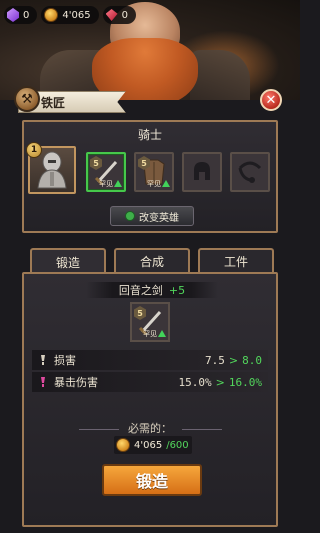 The image size is (320, 533). What do you see at coordinates (215, 360) in the screenshot?
I see `stat-current: 7.5` at bounding box center [215, 360].